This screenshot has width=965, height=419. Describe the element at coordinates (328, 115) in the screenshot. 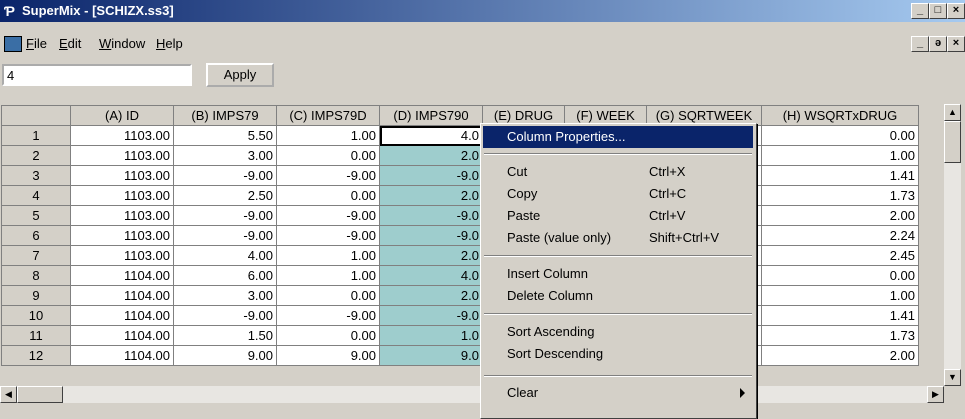

I see `column-header-c: (C) IMPS79D` at that location.